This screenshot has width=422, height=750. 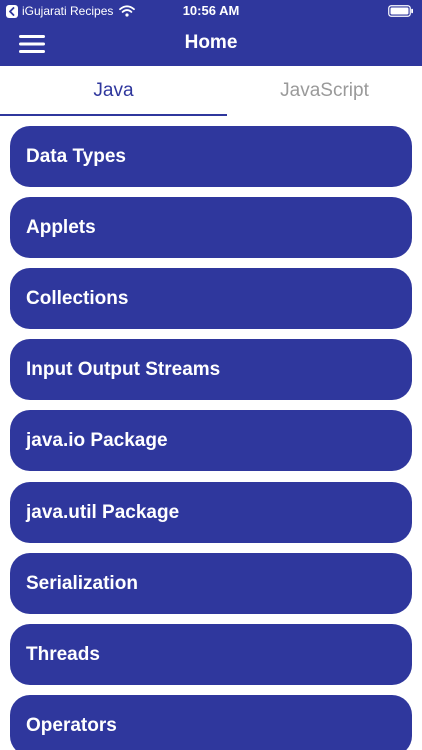 I want to click on page-title: Home, so click(x=211, y=42).